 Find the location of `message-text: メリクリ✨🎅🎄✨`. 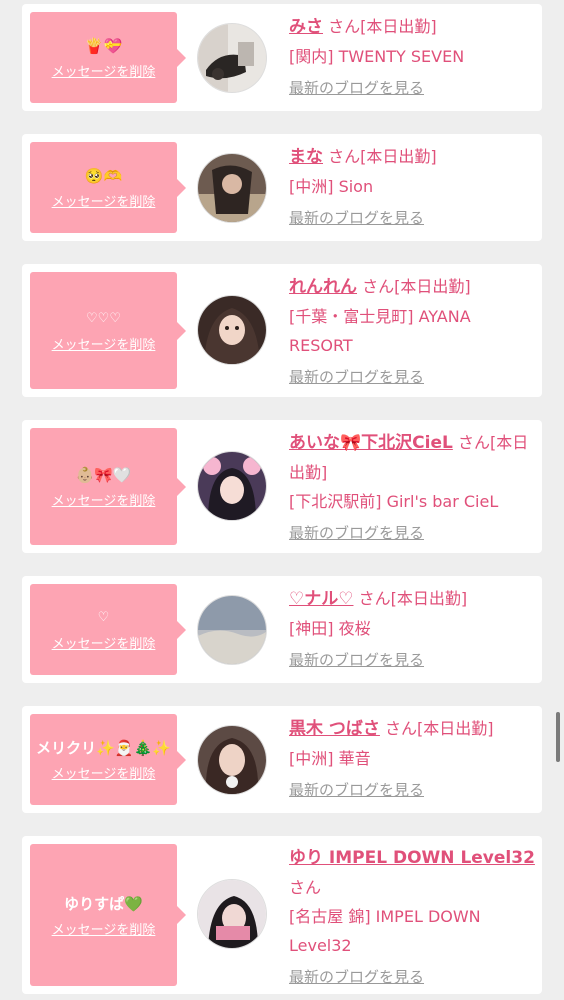

message-text: メリクリ✨🎅🎄✨ is located at coordinates (103, 748).